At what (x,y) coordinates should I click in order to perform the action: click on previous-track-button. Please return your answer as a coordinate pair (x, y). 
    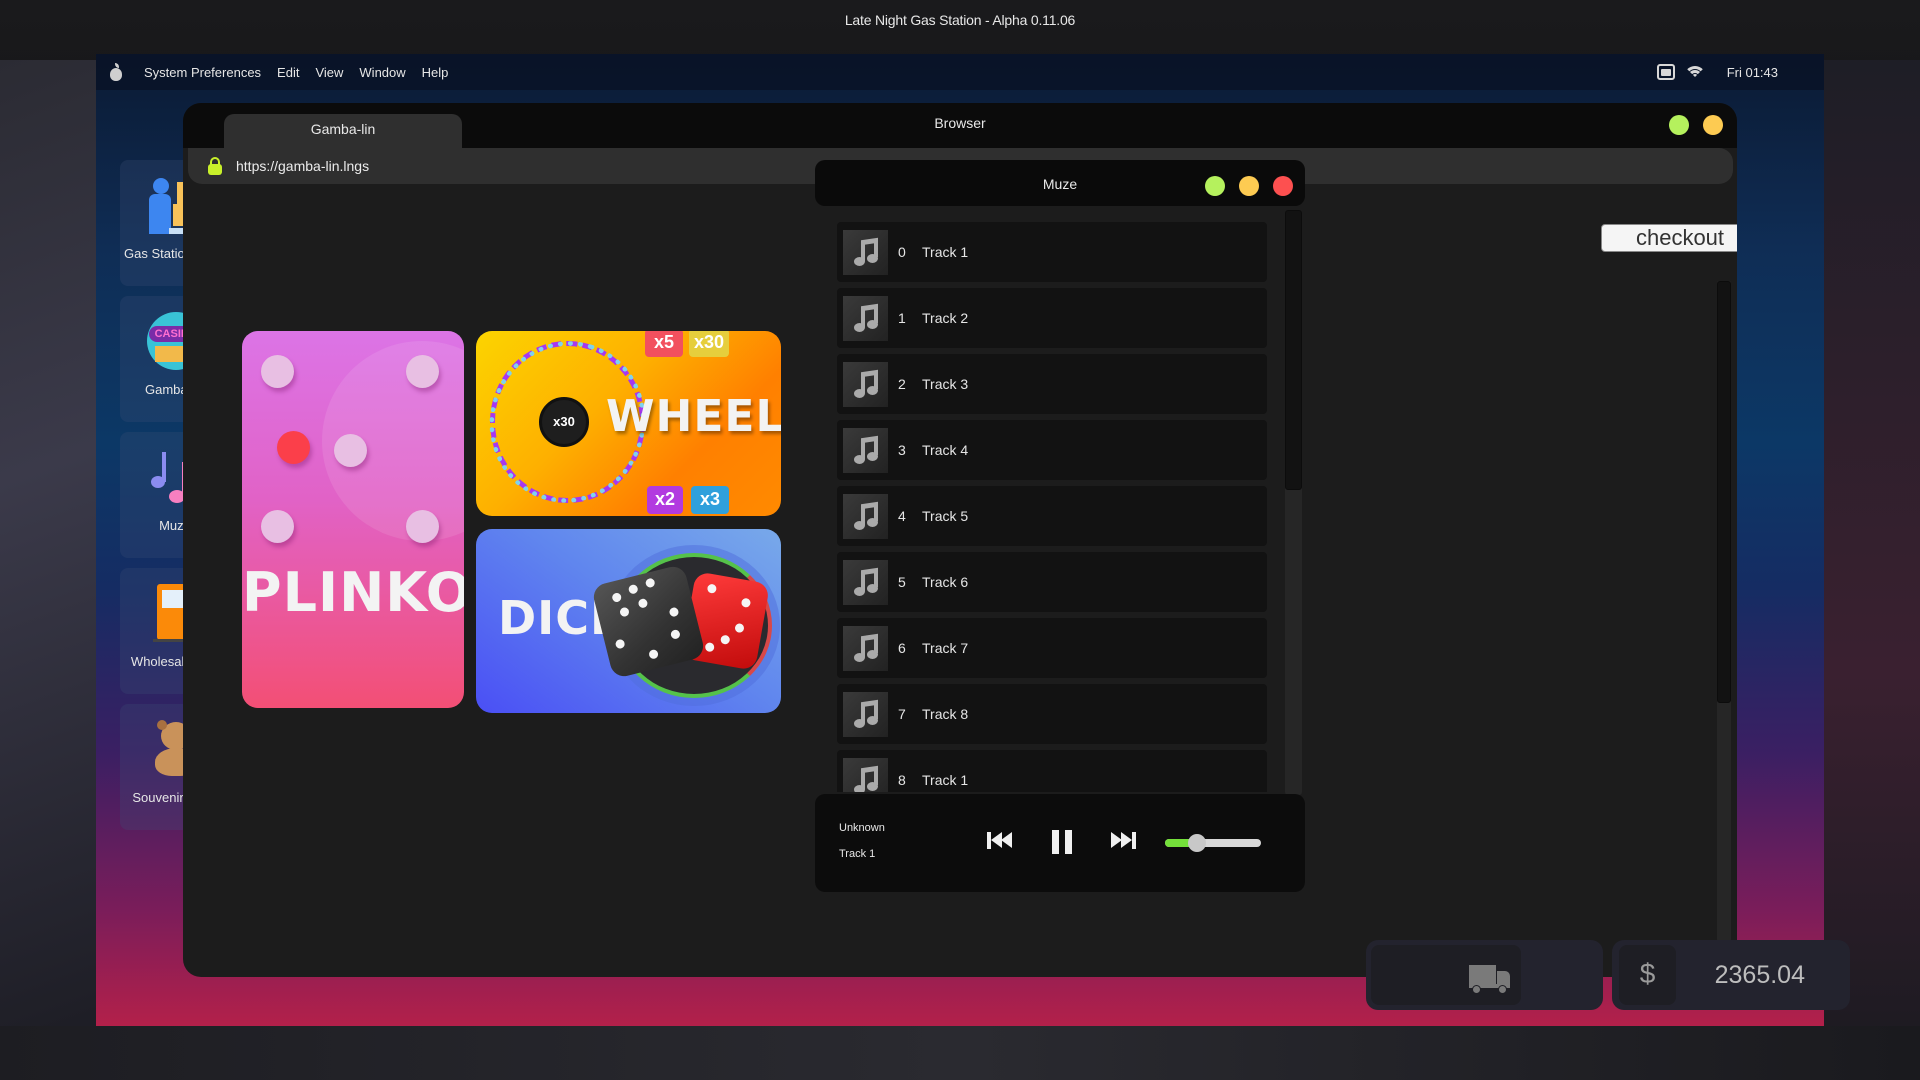
    Looking at the image, I should click on (1000, 841).